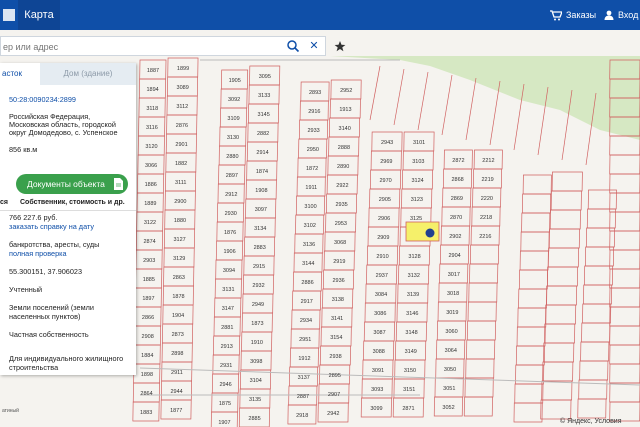 The image size is (640, 427). What do you see at coordinates (384, 219) in the screenshot?
I see `parcel-number: 2906` at bounding box center [384, 219].